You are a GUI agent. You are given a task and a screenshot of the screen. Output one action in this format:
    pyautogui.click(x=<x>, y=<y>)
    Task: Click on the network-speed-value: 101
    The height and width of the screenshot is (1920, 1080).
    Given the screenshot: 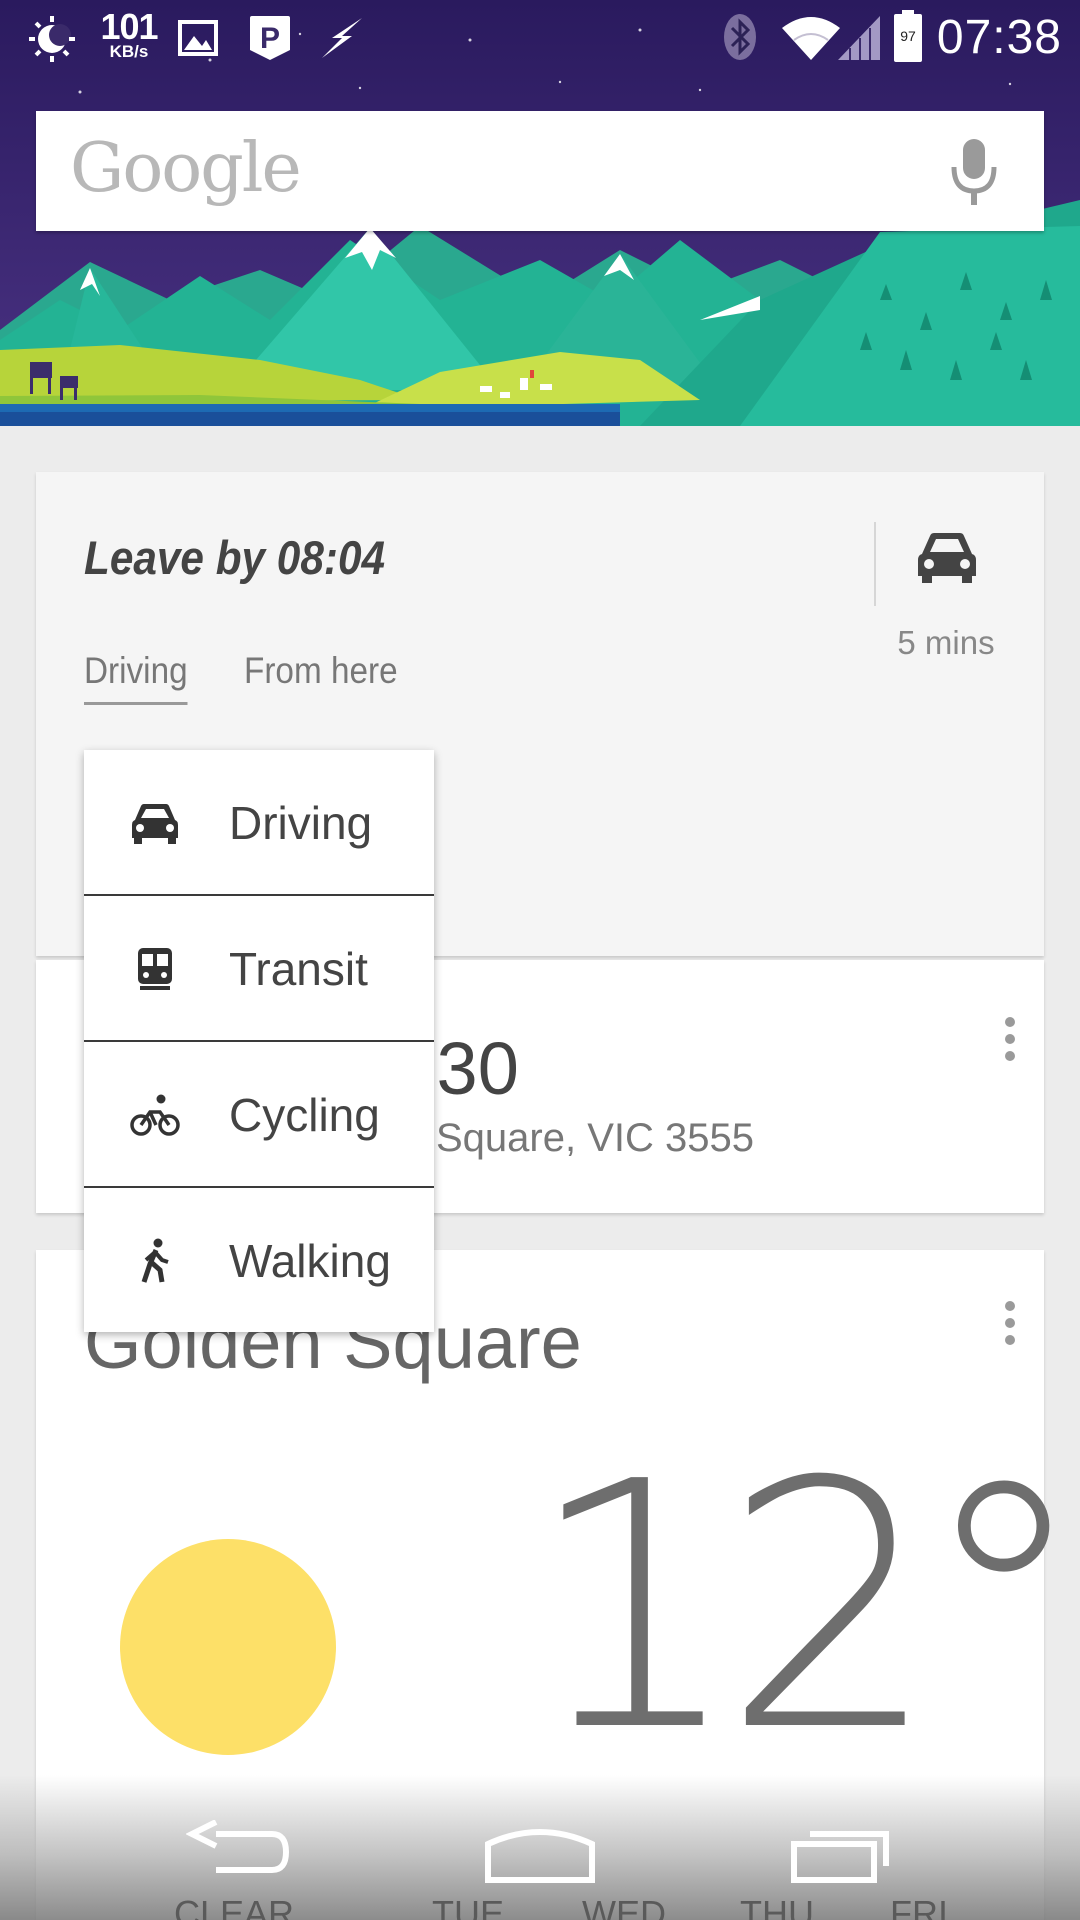 What is the action you would take?
    pyautogui.click(x=129, y=26)
    